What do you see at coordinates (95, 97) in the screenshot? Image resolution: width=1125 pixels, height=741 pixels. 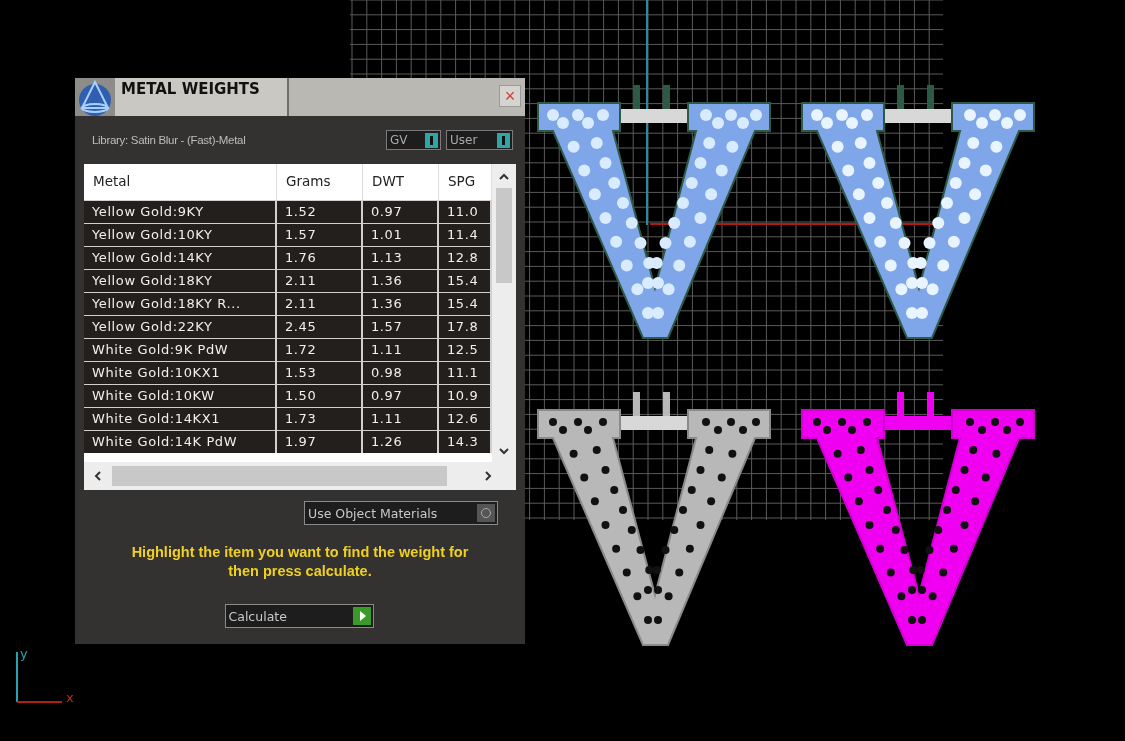 I see `cone-icon` at bounding box center [95, 97].